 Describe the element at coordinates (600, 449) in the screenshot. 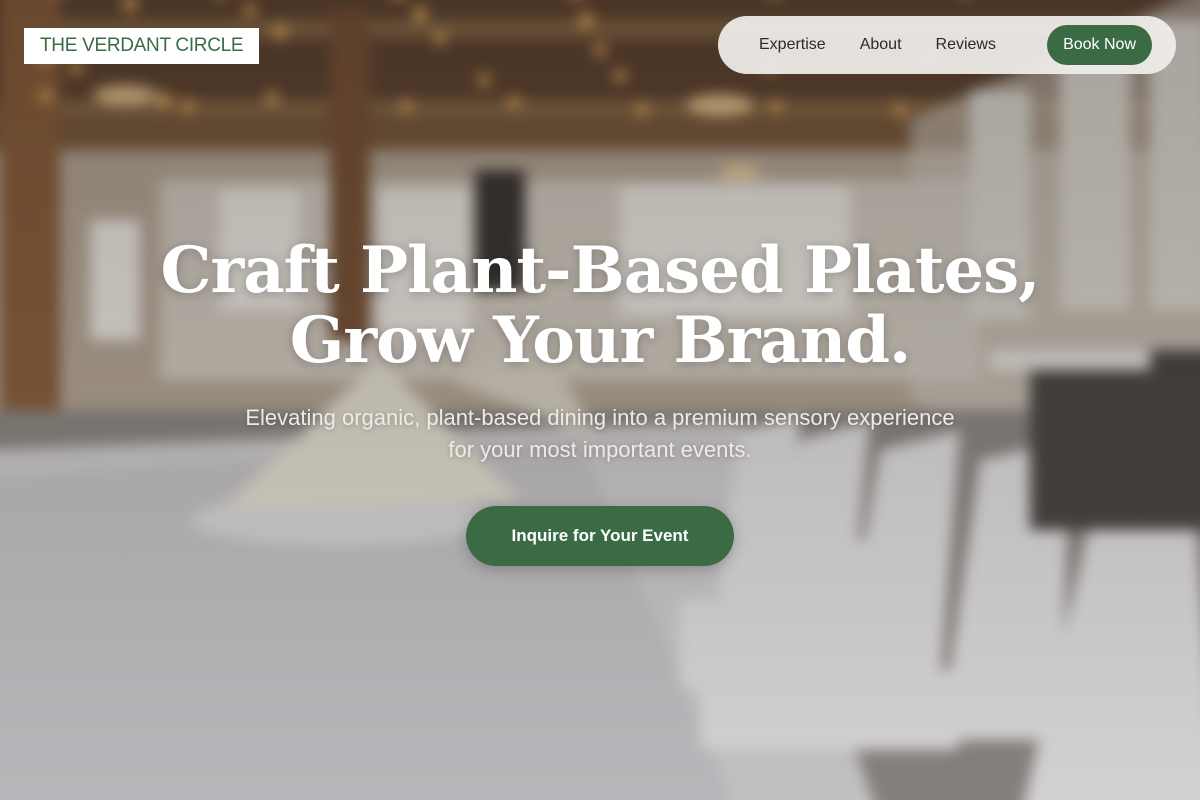

I see `hero-subtitle-line-2: for your most important events.` at that location.